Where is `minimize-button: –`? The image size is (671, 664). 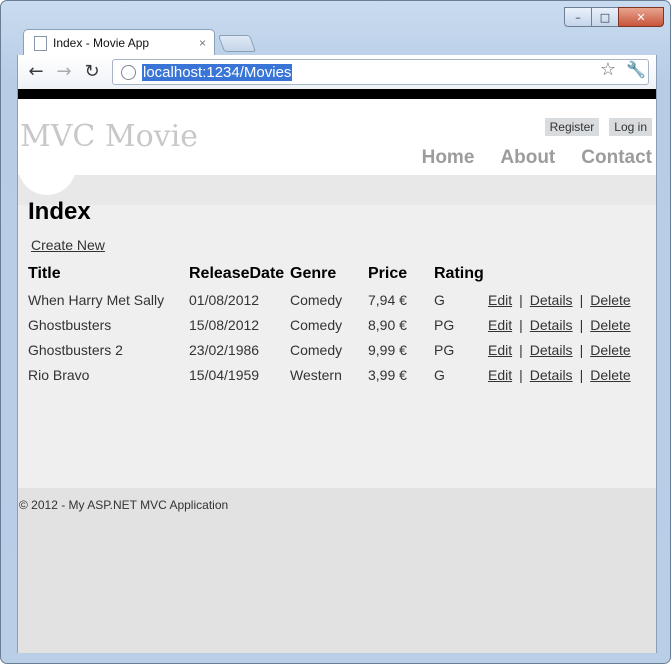
minimize-button: – is located at coordinates (578, 17).